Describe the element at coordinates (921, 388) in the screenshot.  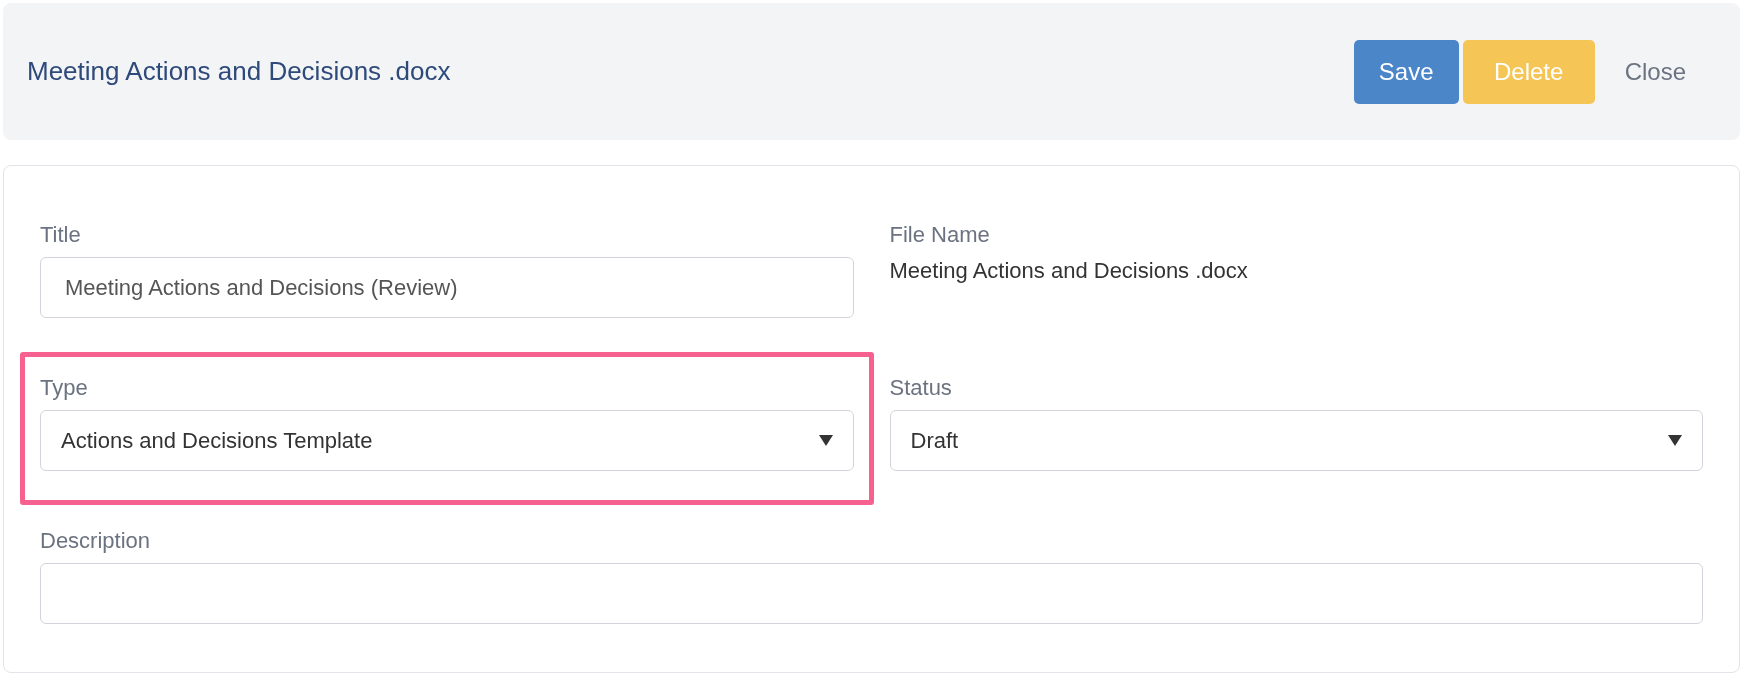
I see `field-label: Status` at that location.